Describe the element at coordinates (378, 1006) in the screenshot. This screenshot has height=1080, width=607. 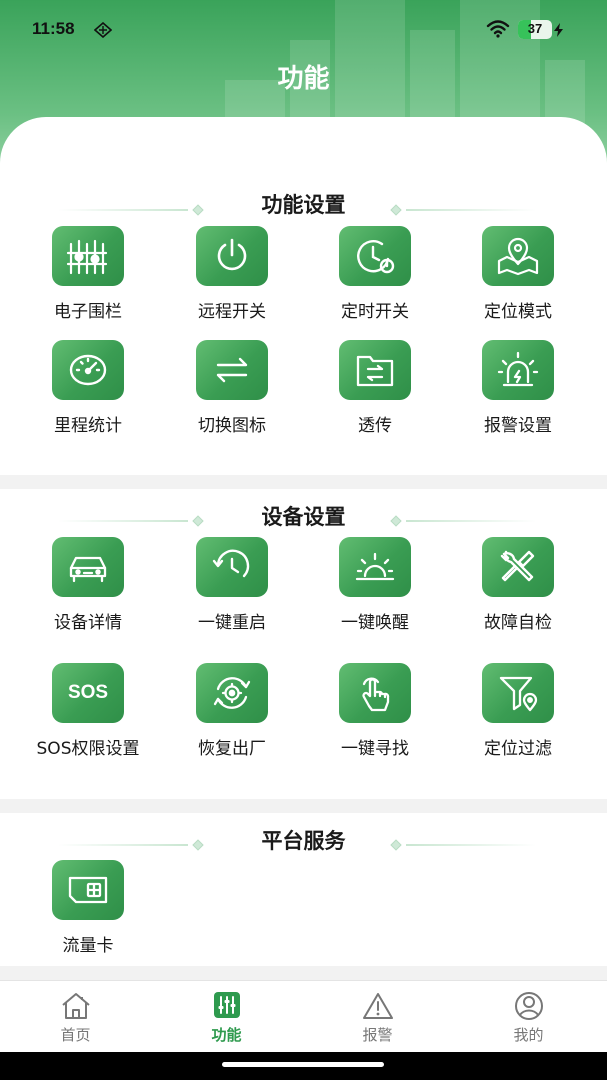
I see `warning-icon` at that location.